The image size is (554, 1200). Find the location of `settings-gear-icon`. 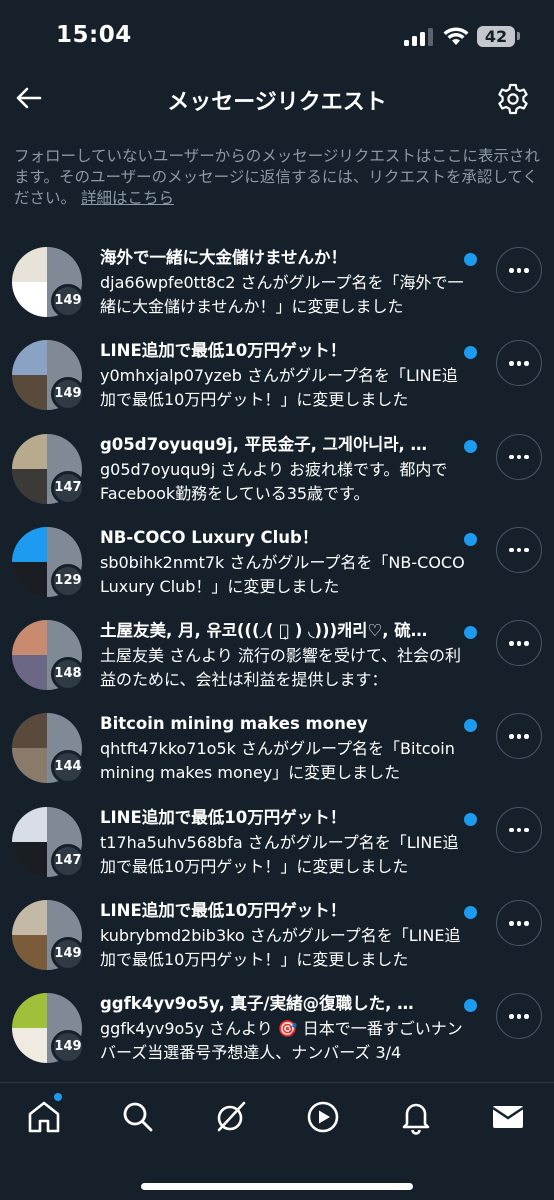

settings-gear-icon is located at coordinates (513, 99).